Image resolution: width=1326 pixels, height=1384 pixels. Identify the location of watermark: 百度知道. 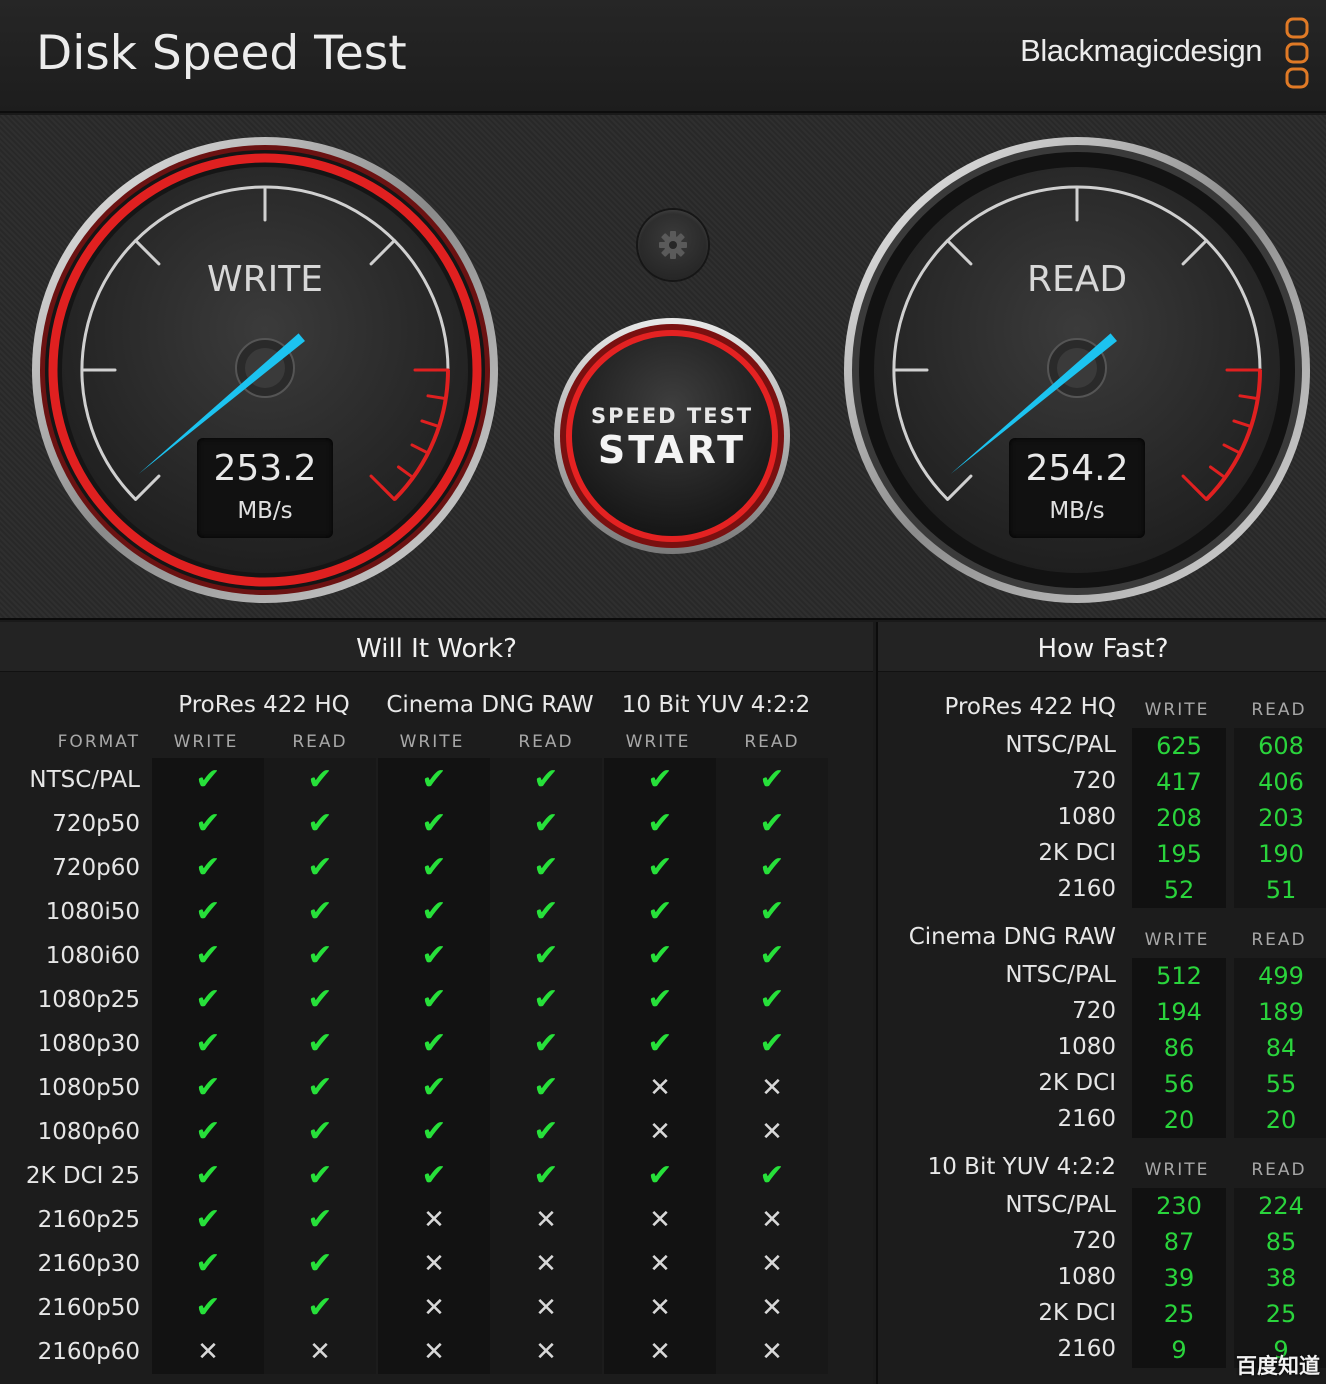
(1278, 1366).